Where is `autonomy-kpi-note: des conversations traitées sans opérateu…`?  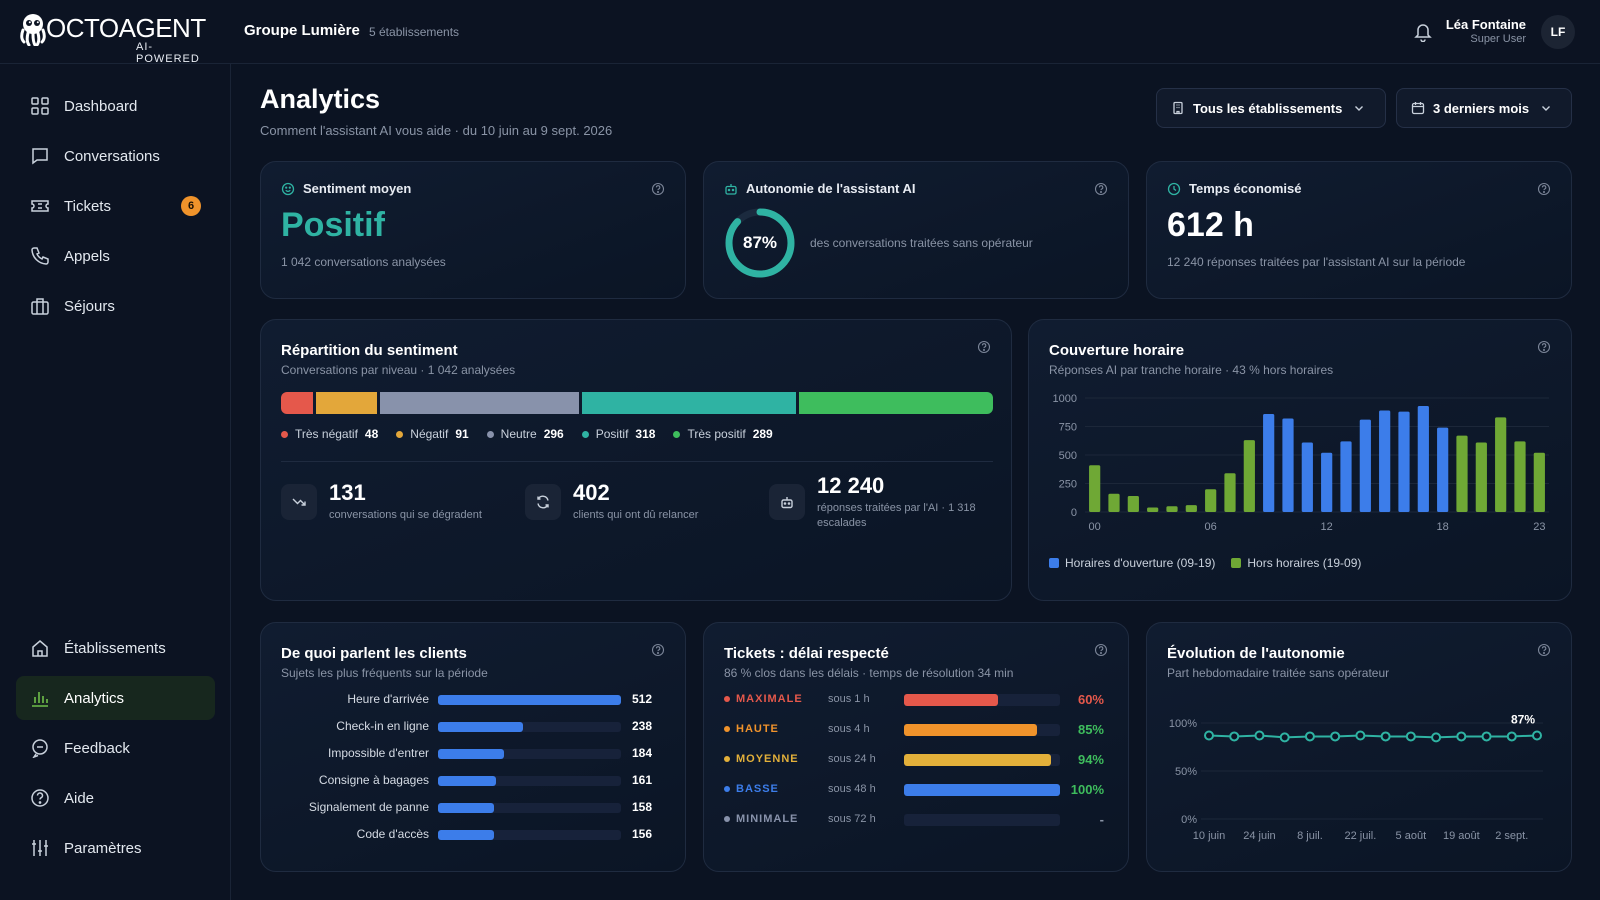 autonomy-kpi-note: des conversations traitées sans opérateu… is located at coordinates (921, 243).